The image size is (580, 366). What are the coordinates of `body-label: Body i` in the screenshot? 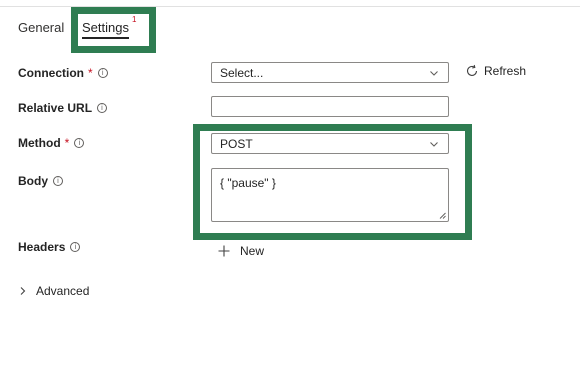 It's located at (40, 181).